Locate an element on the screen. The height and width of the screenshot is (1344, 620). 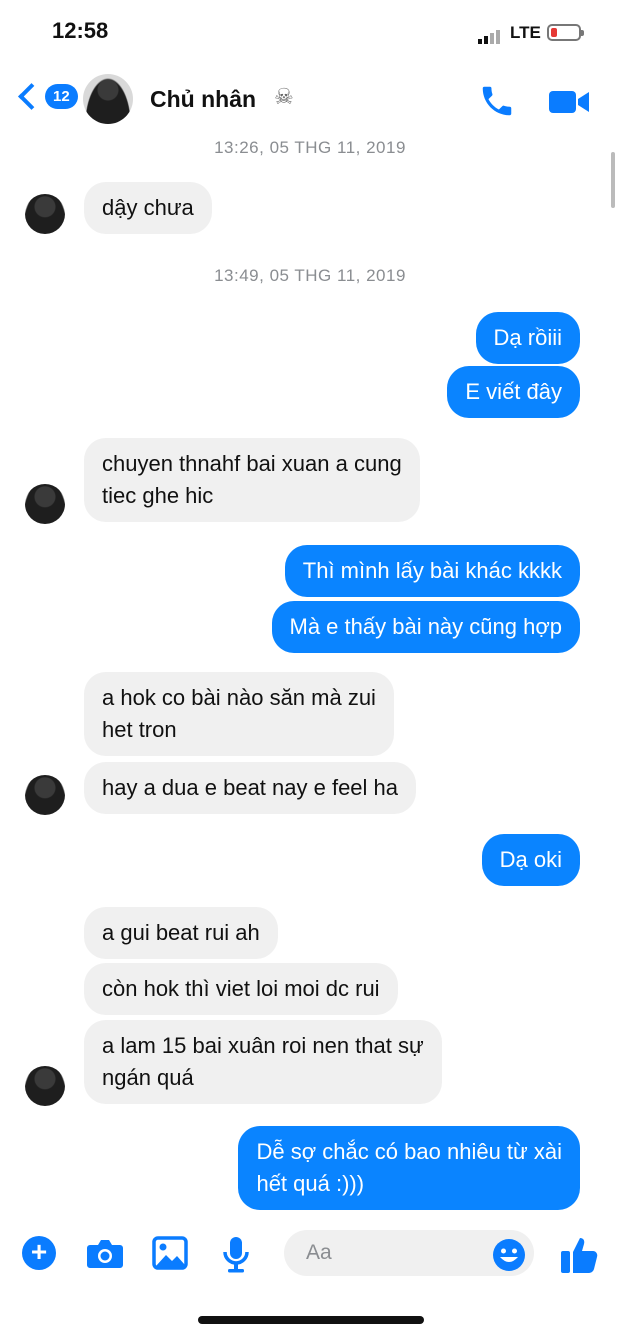
video-call-button is located at coordinates (569, 104).